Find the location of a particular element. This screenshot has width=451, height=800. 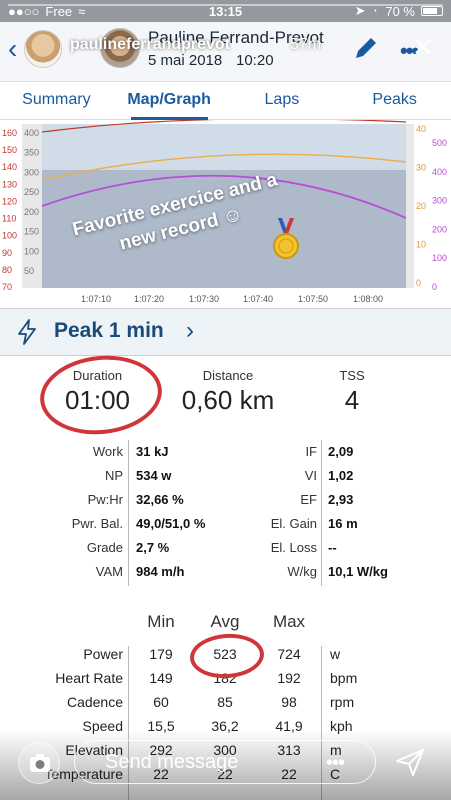

metric-value: 32,66 % is located at coordinates (160, 499).